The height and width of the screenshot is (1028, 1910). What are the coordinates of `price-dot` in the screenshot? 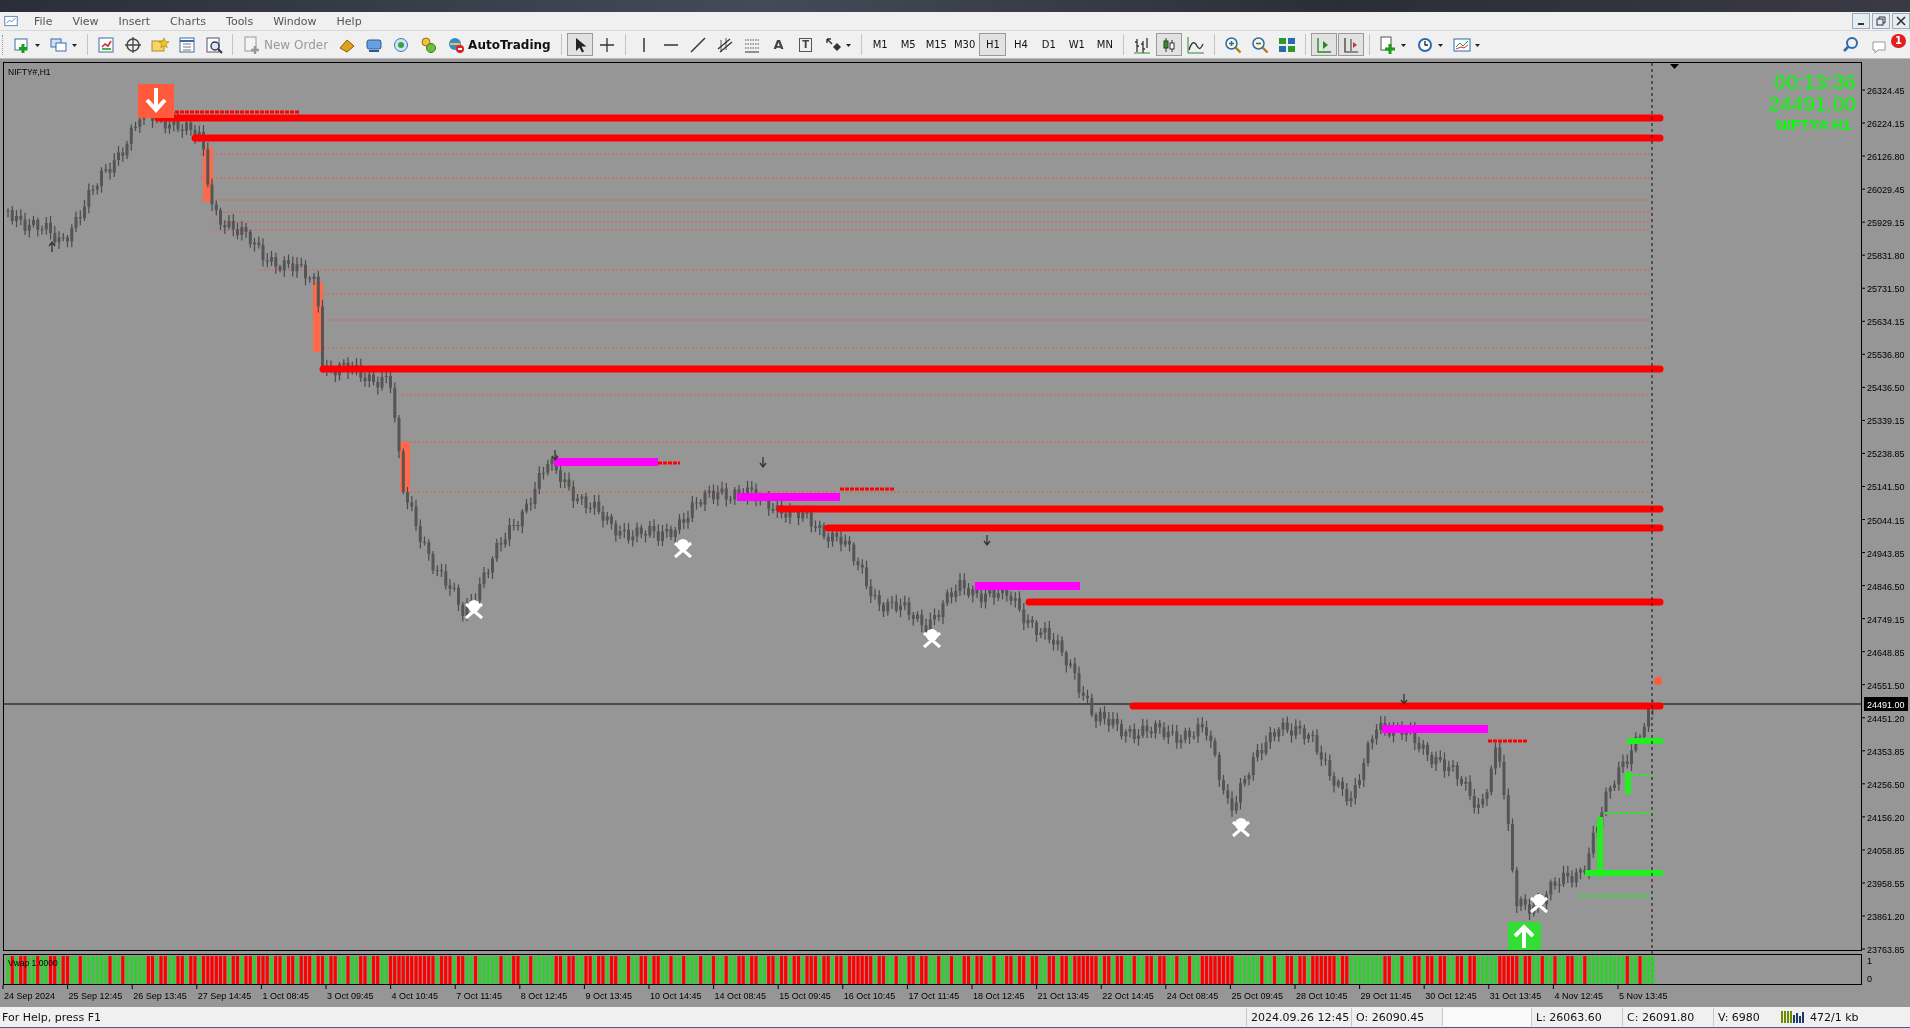 It's located at (1658, 681).